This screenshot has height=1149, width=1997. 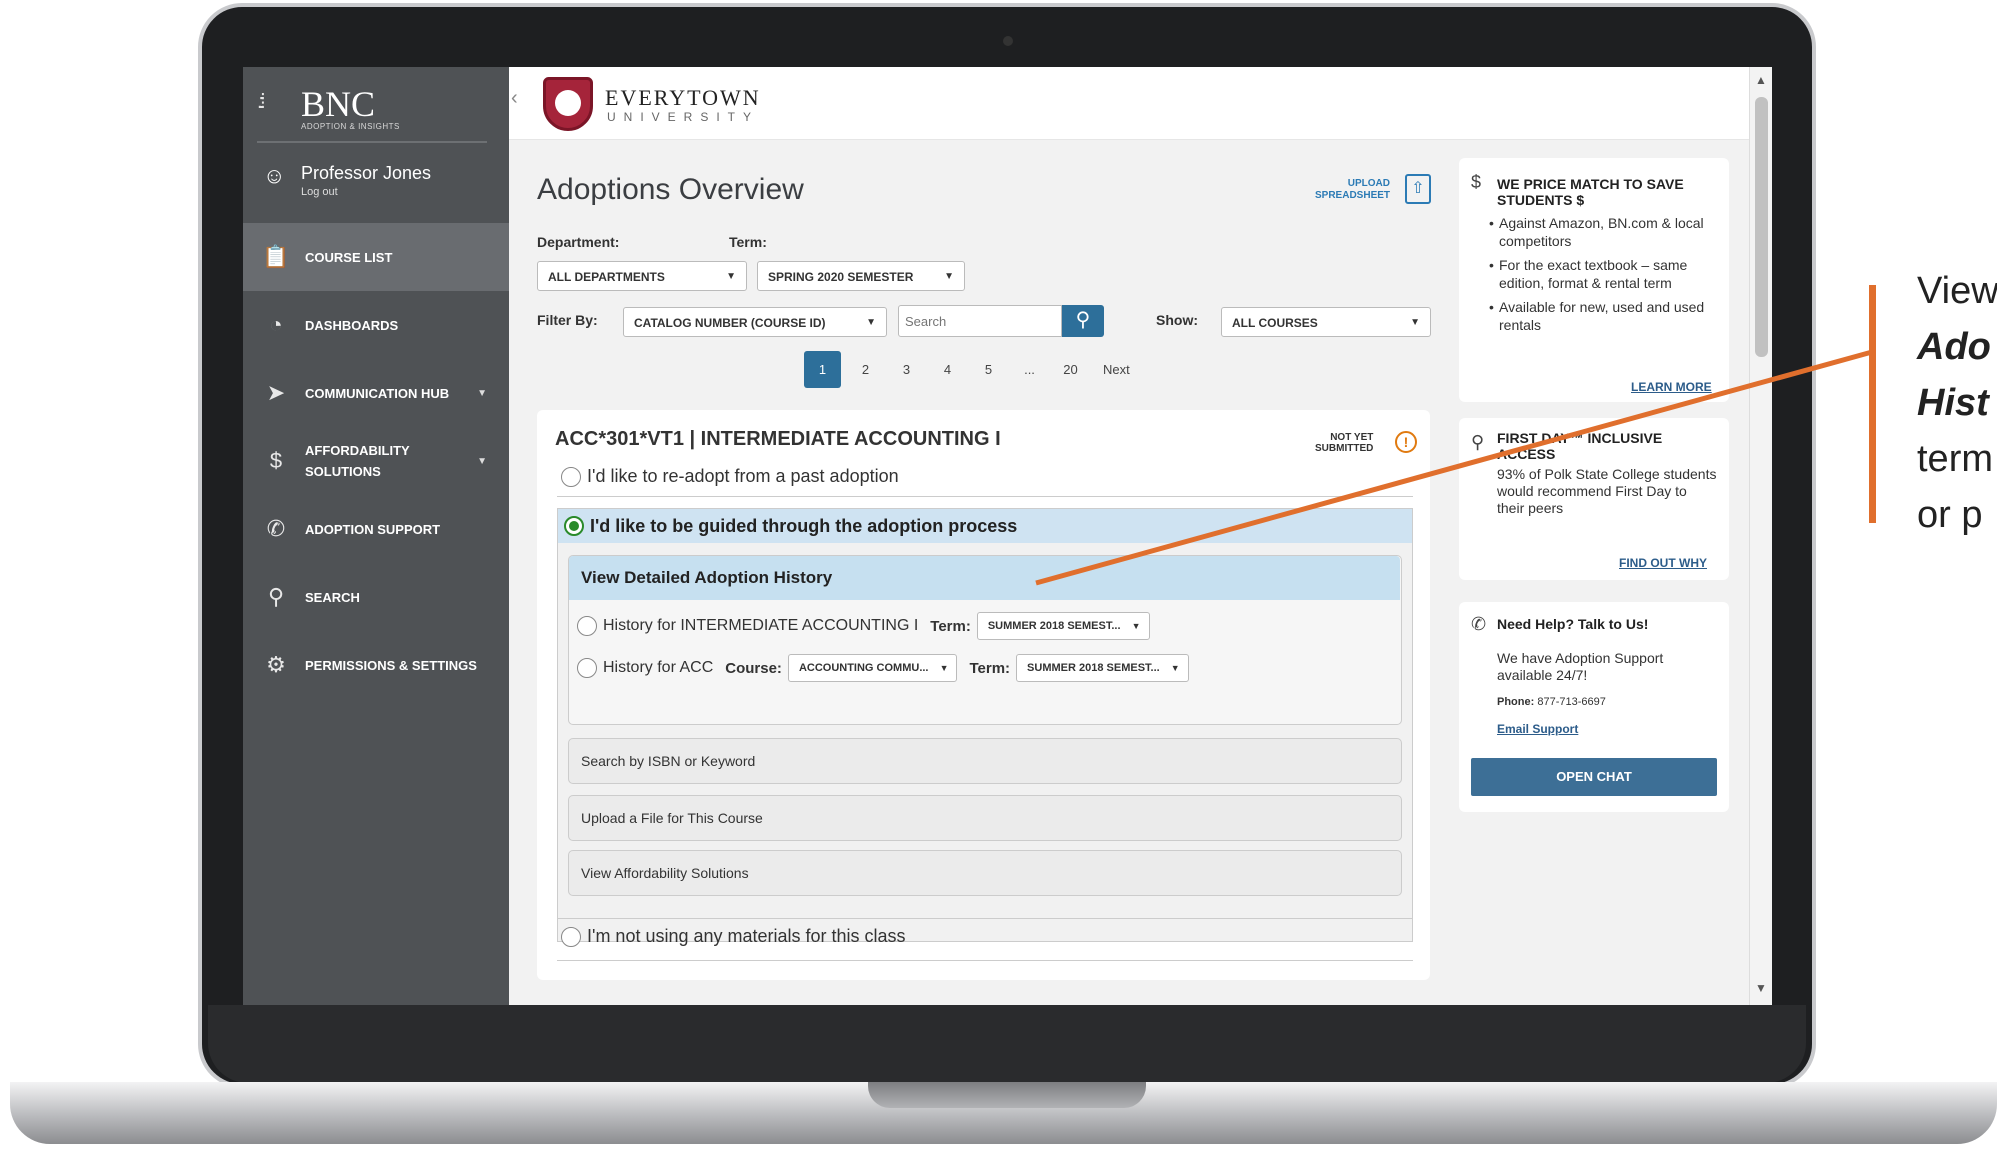 I want to click on callout-line-5: or p, so click(x=1950, y=515).